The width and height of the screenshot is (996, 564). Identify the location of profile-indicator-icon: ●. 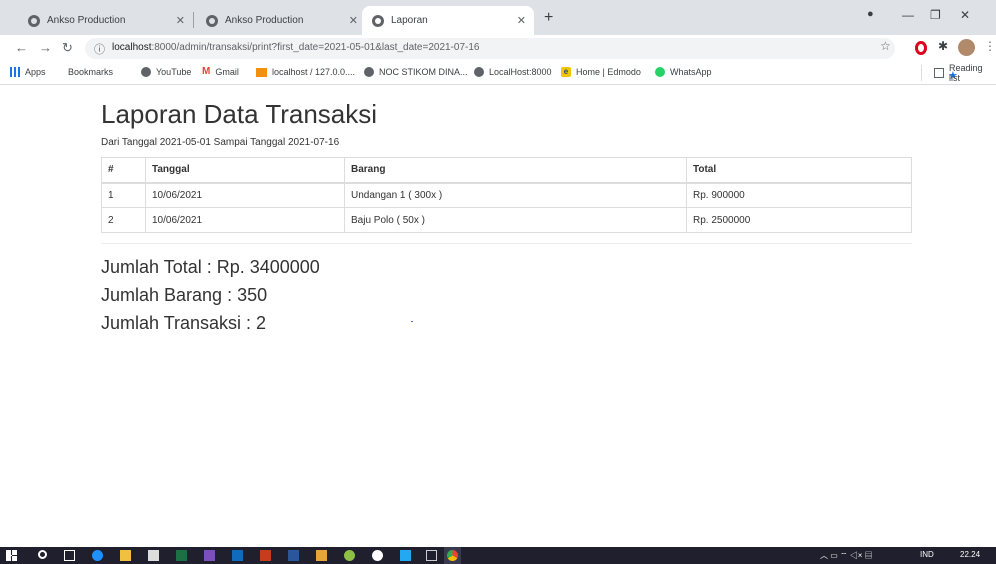
(870, 14).